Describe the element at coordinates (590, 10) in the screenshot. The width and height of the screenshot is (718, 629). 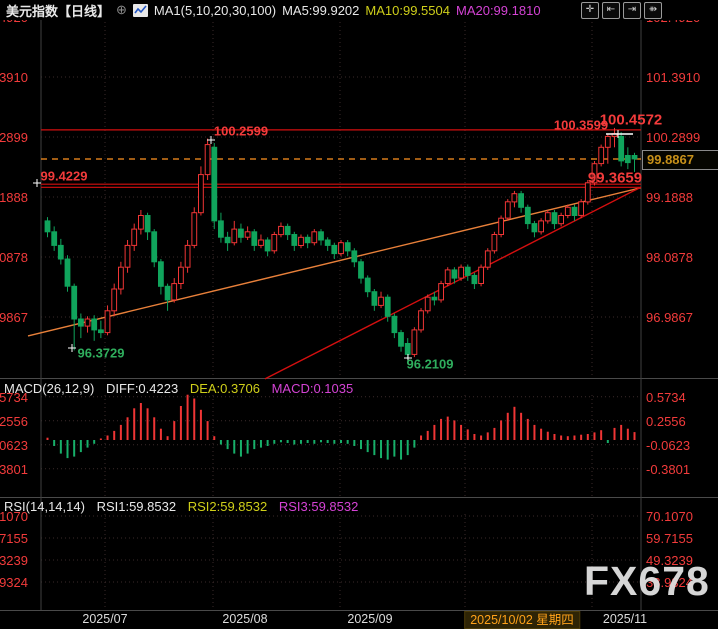
I see `pan-tool-icon: ✛` at that location.